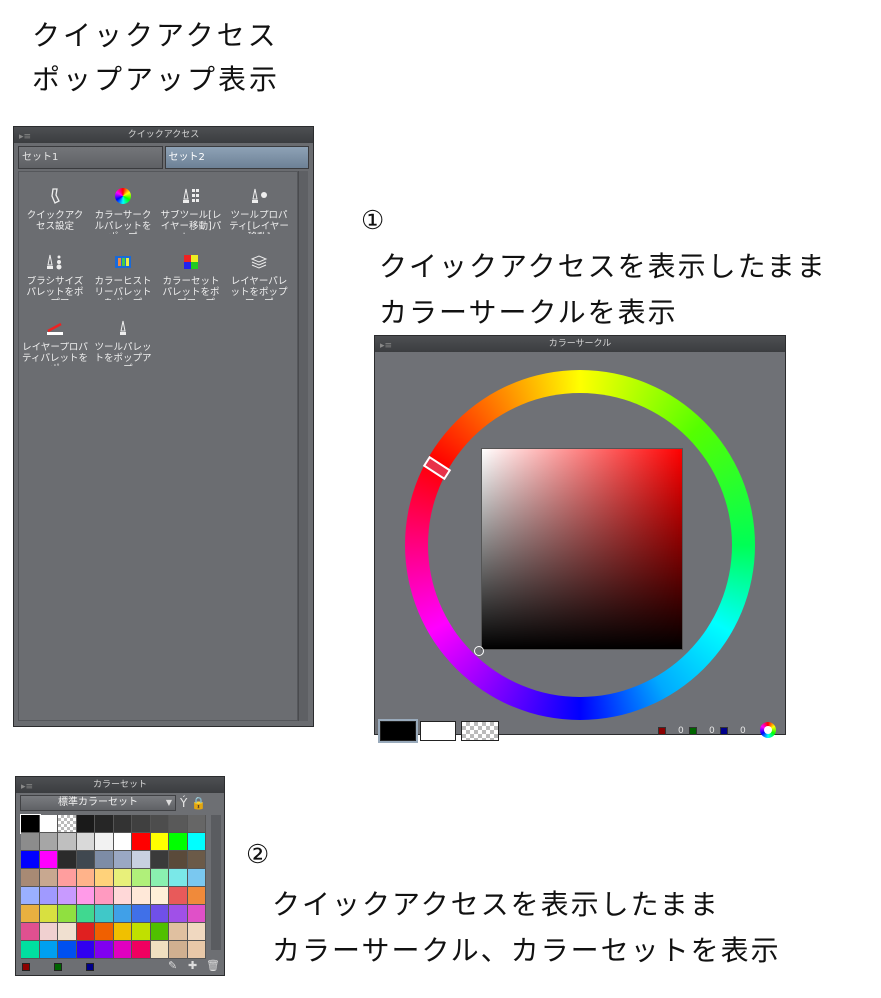 The width and height of the screenshot is (881, 998). Describe the element at coordinates (768, 730) in the screenshot. I see `color-mode-icon` at that location.